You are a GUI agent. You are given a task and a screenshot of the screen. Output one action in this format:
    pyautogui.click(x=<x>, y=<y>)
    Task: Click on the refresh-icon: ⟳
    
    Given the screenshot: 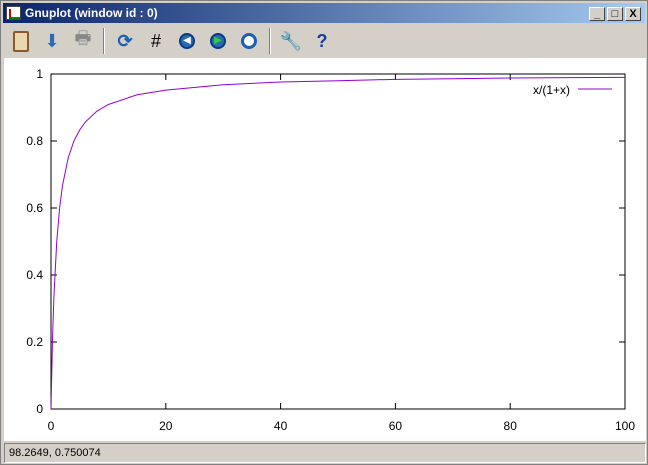 What is the action you would take?
    pyautogui.click(x=125, y=40)
    